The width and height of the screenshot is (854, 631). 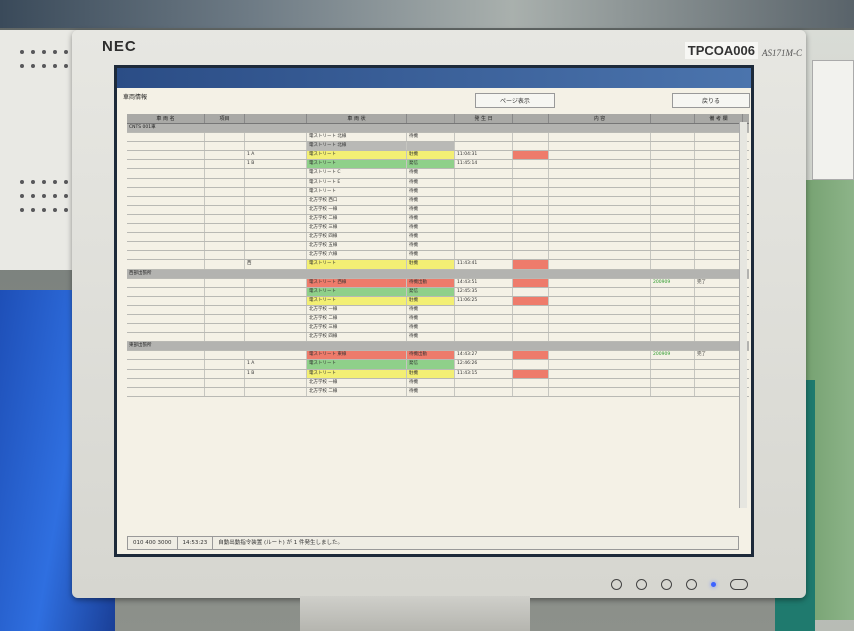 What do you see at coordinates (431, 291) in the screenshot?
I see `table-cell: 発信` at bounding box center [431, 291].